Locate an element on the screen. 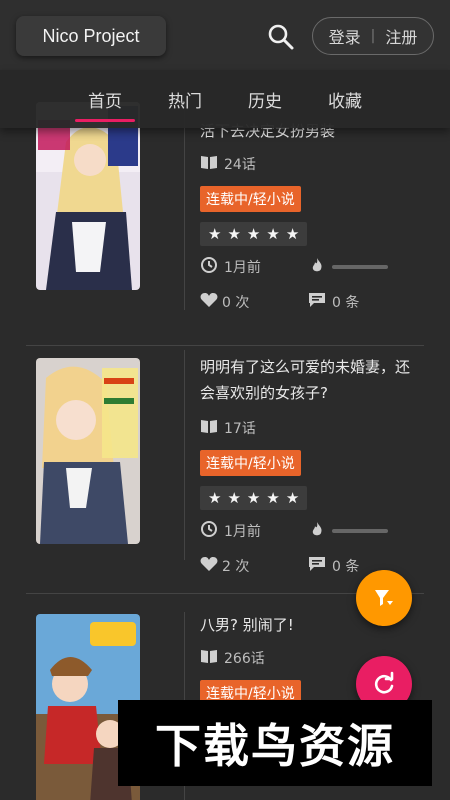 The width and height of the screenshot is (450, 800). top-app-bar: Nico Project 登录 | 注册 is located at coordinates (225, 35).